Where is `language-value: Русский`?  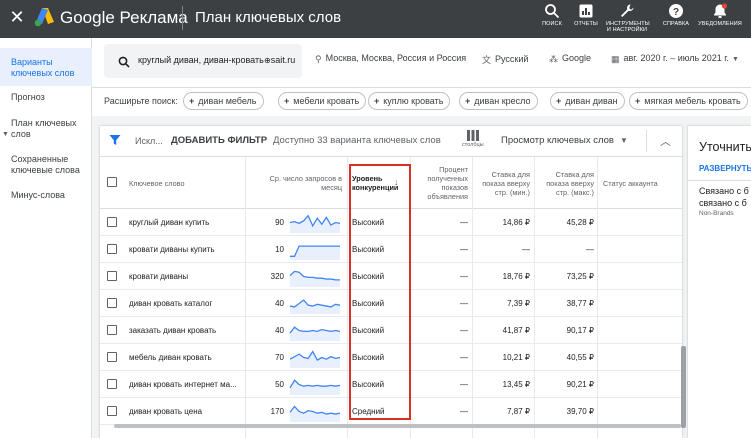
language-value: Русский is located at coordinates (512, 59).